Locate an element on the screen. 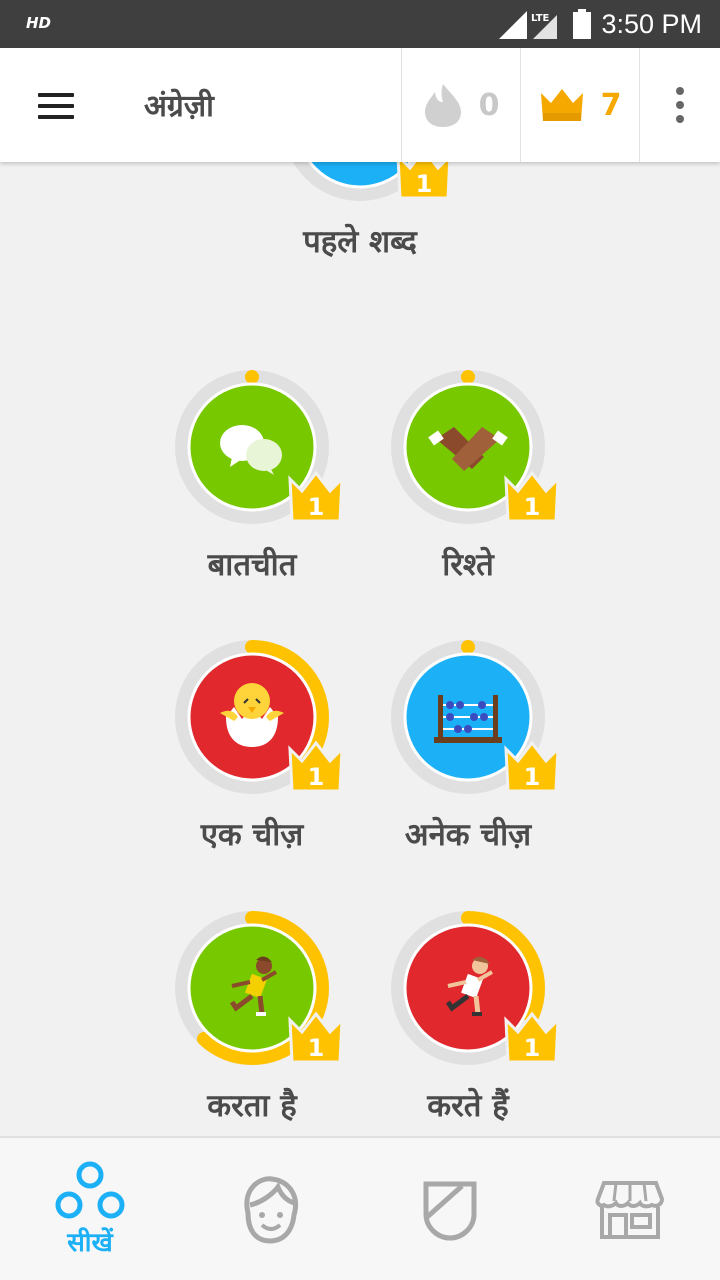 This screenshot has height=1280, width=720. nav-learn-label: सीखें is located at coordinates (90, 1243).